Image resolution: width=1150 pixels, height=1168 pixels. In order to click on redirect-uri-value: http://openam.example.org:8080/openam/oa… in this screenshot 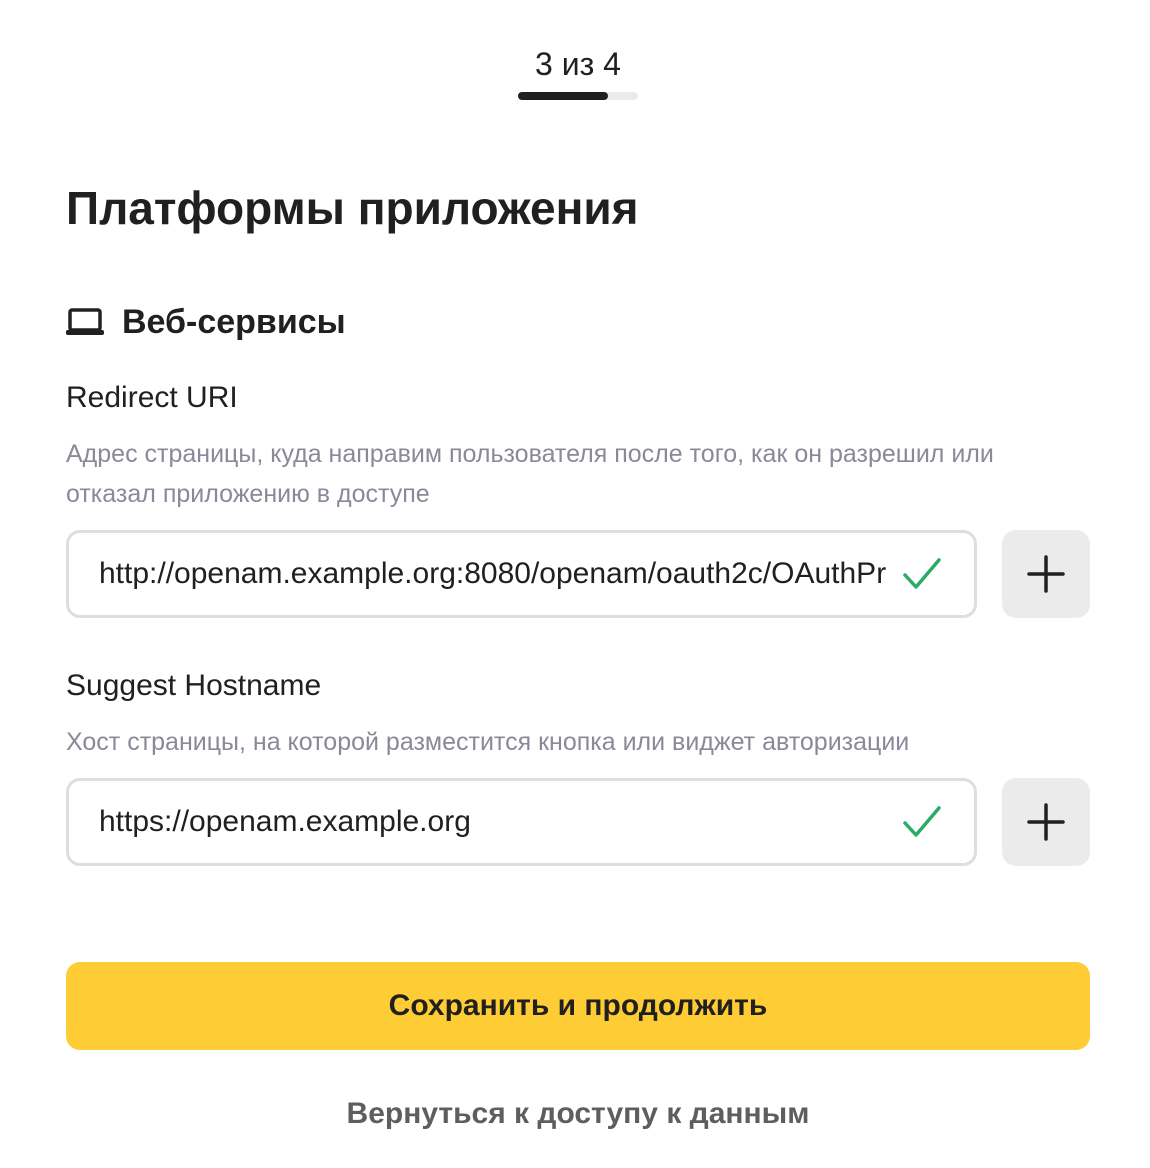, I will do `click(492, 574)`.